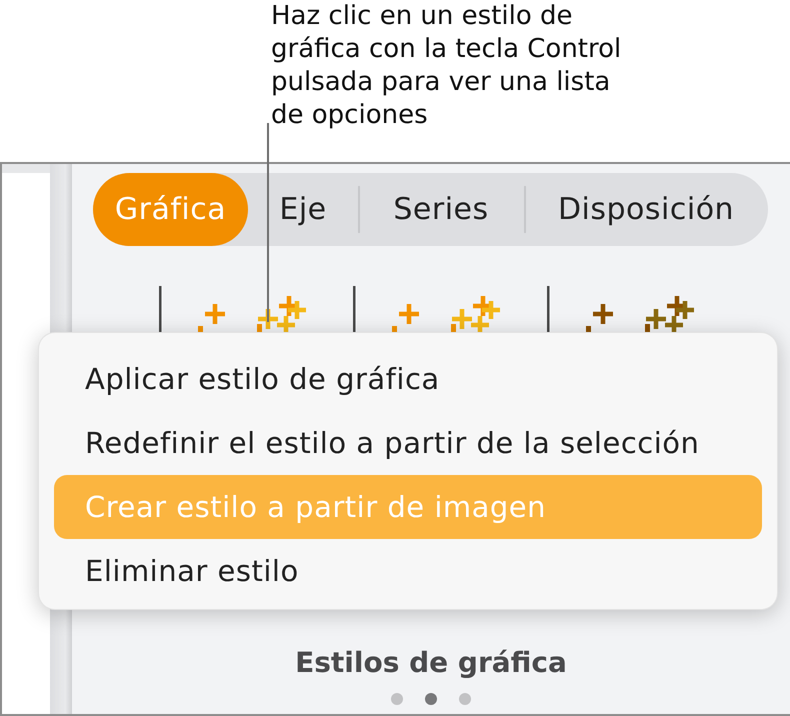 This screenshot has width=790, height=716. Describe the element at coordinates (646, 209) in the screenshot. I see `tab: Disposición` at that location.